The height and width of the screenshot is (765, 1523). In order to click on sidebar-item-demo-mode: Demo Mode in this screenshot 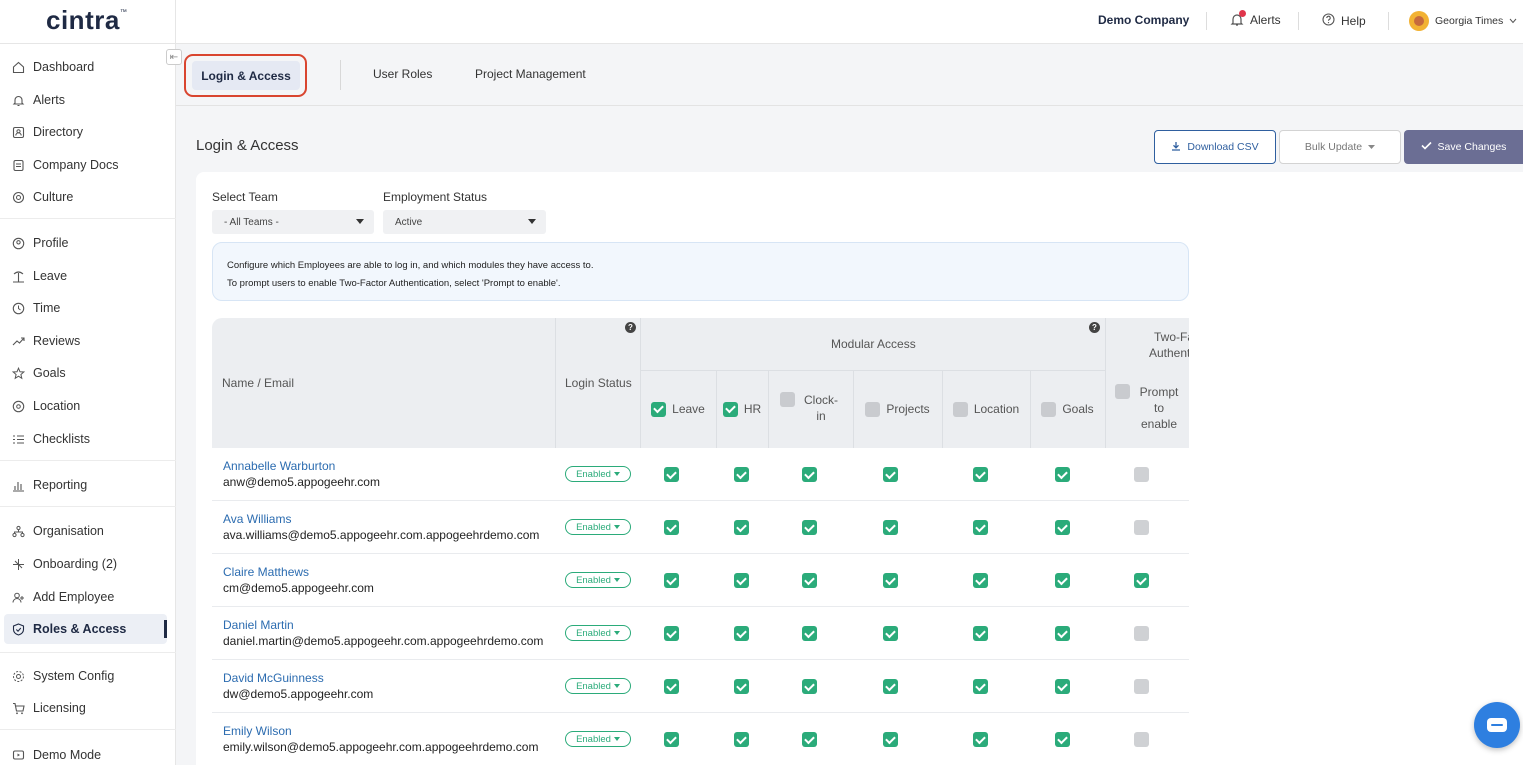, I will do `click(85, 752)`.